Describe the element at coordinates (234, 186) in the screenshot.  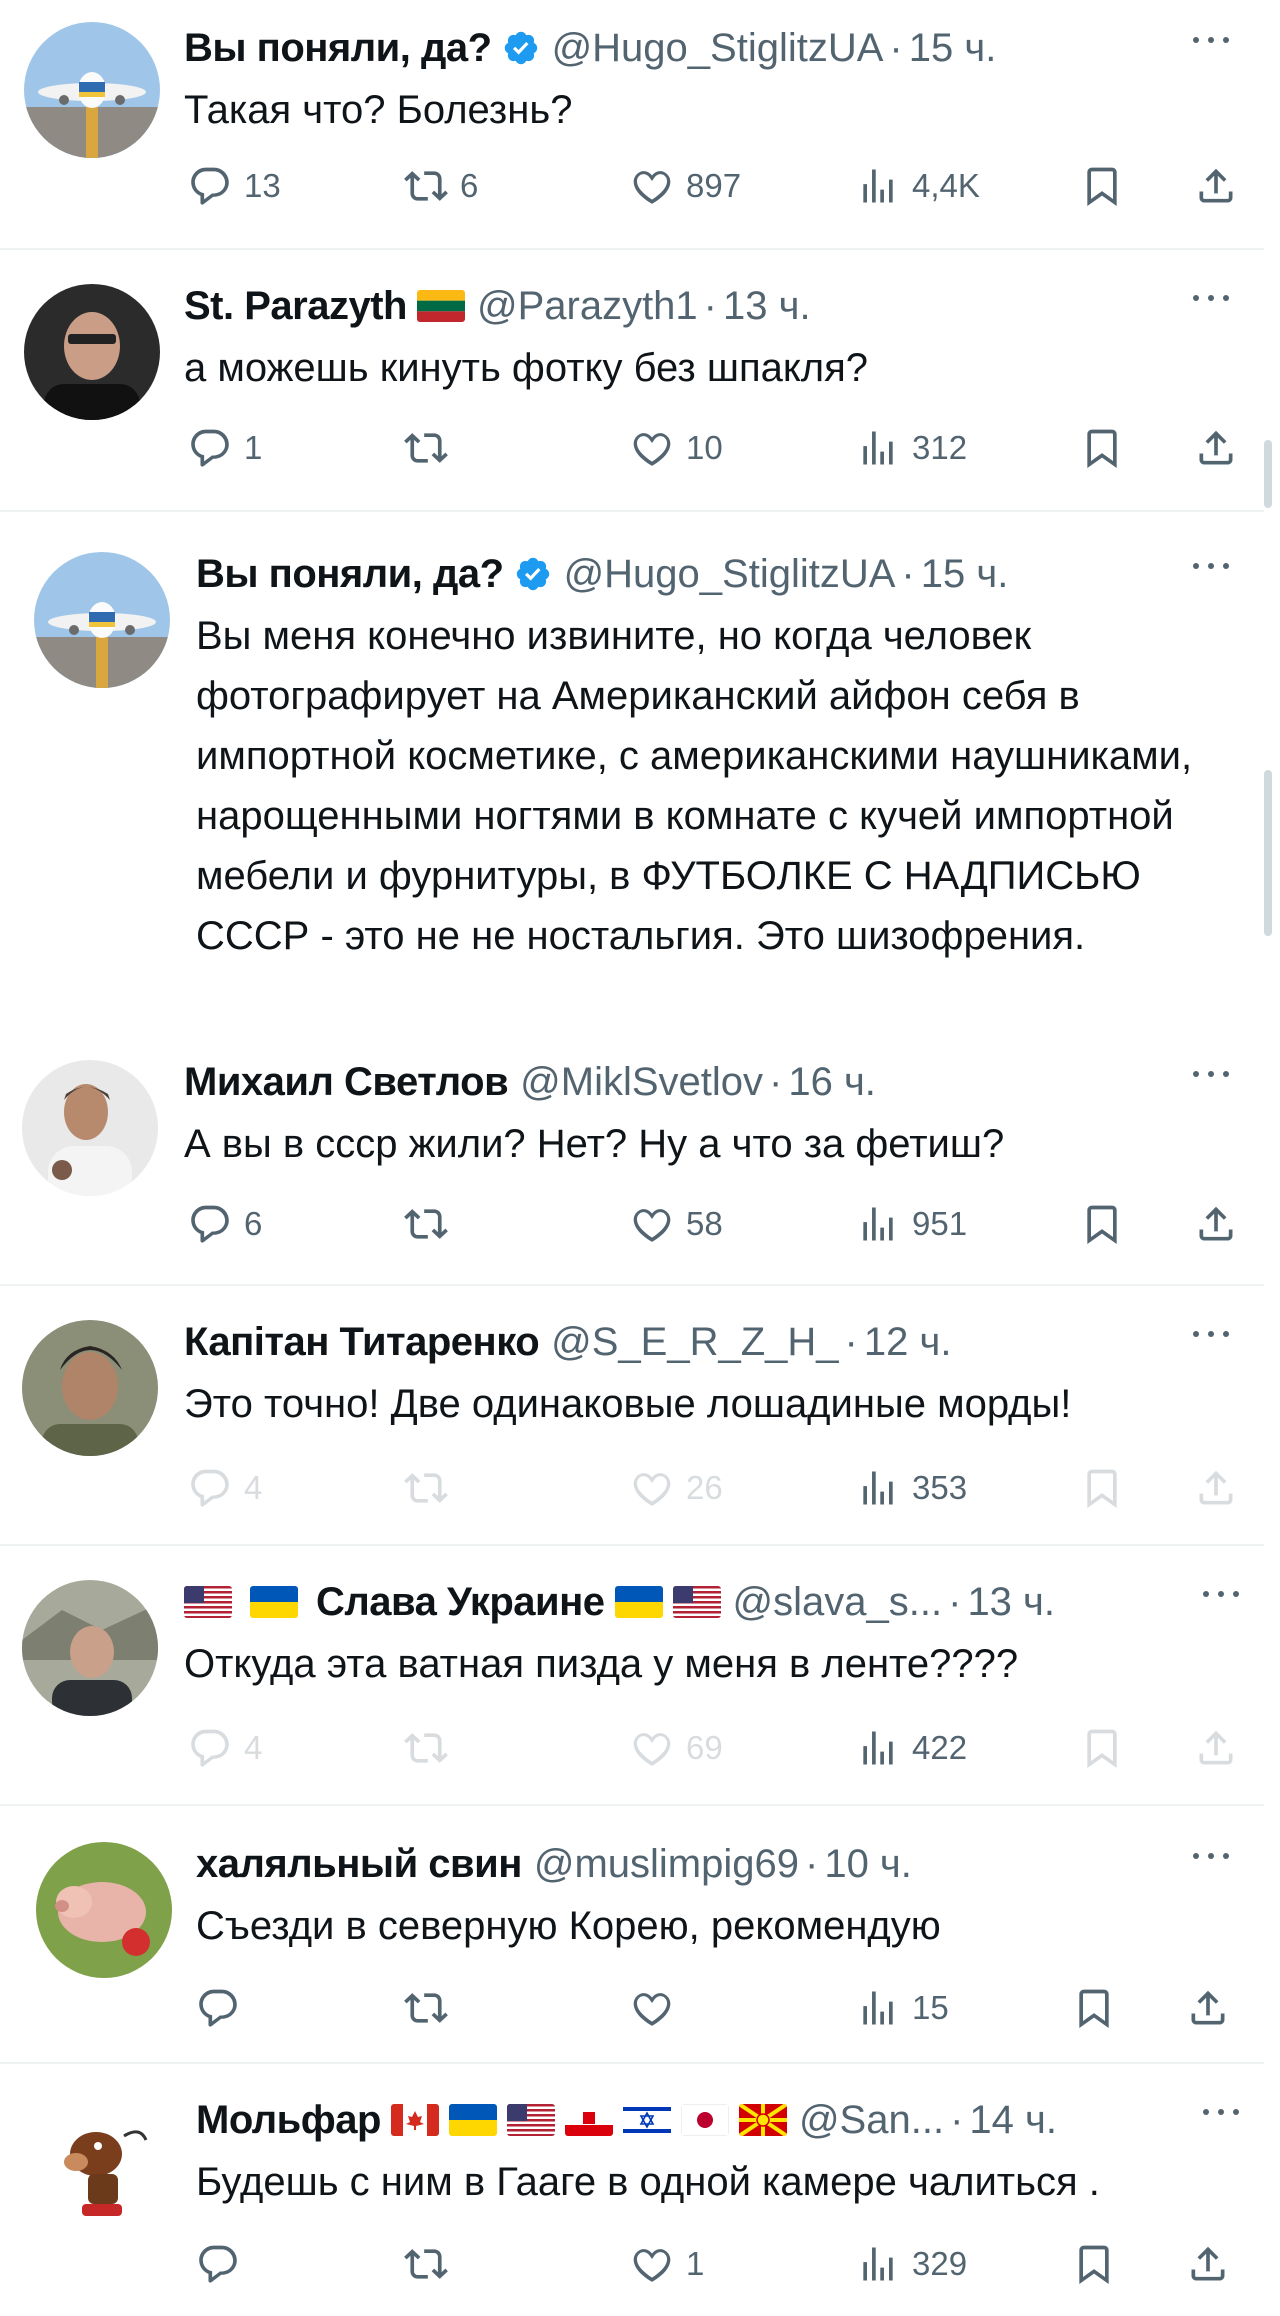
I see `reply-button: 13` at that location.